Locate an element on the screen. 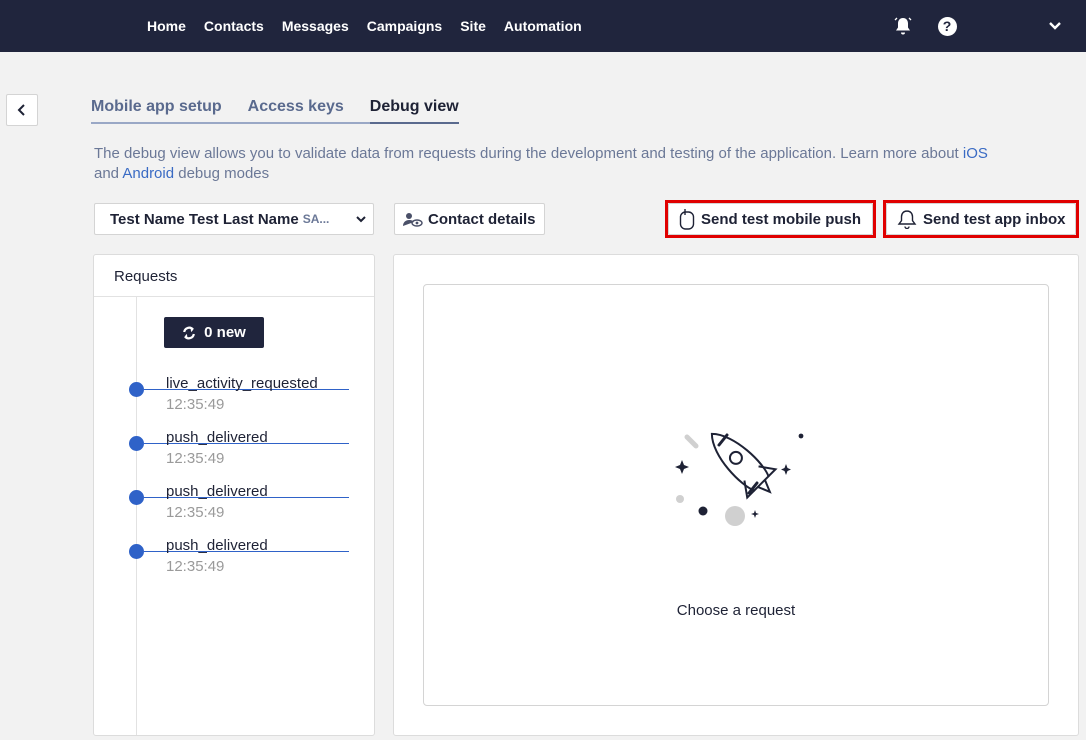  description-end: debug modes is located at coordinates (222, 173).